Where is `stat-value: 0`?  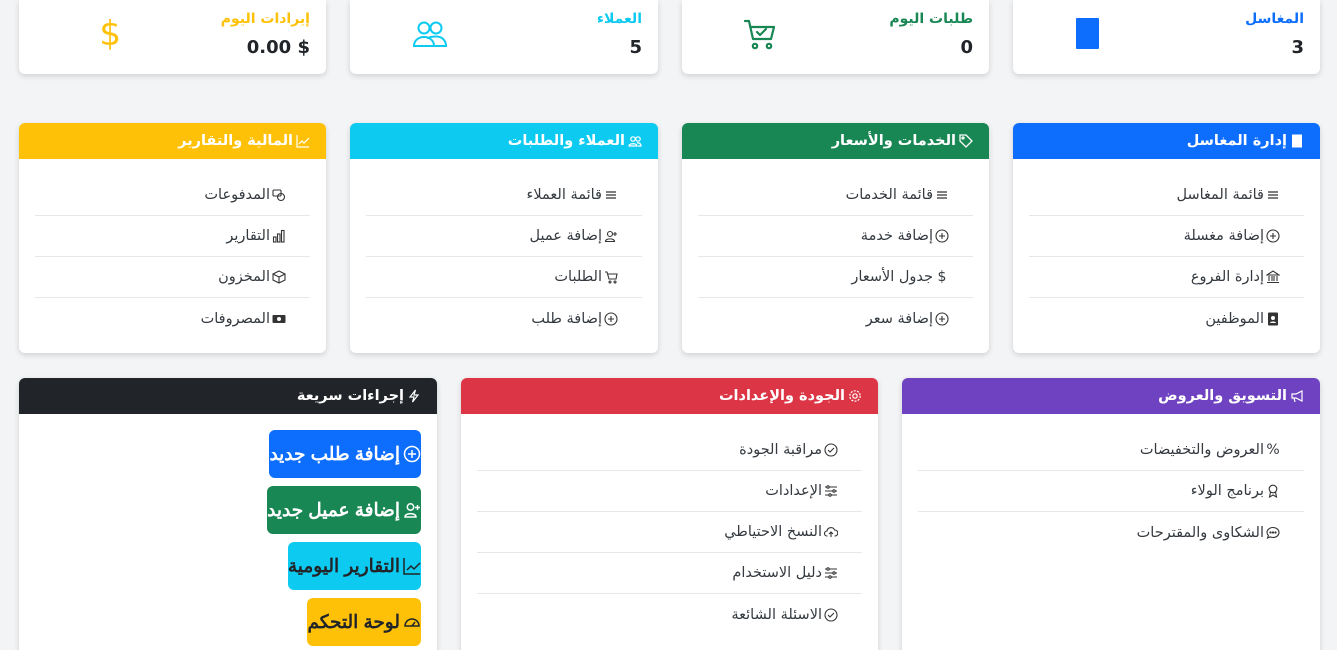
stat-value: 0 is located at coordinates (966, 47).